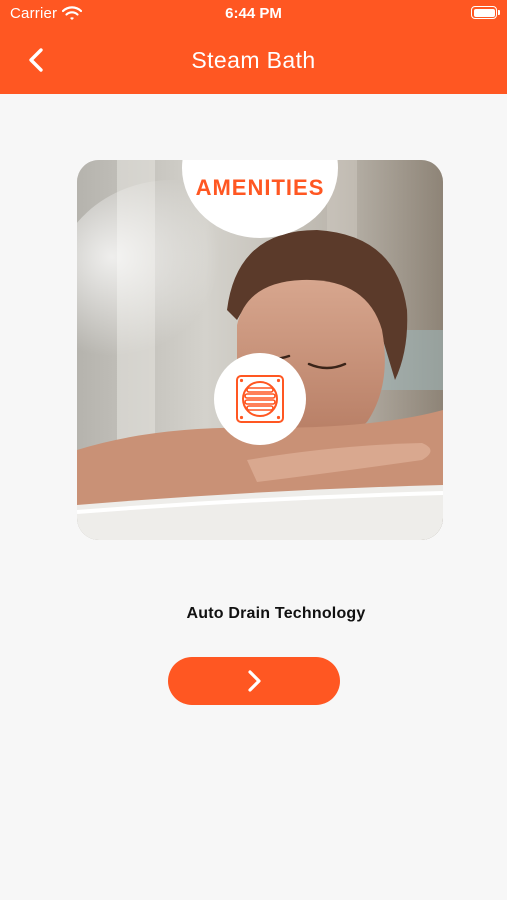 This screenshot has width=507, height=900. I want to click on chevron-right-icon, so click(254, 681).